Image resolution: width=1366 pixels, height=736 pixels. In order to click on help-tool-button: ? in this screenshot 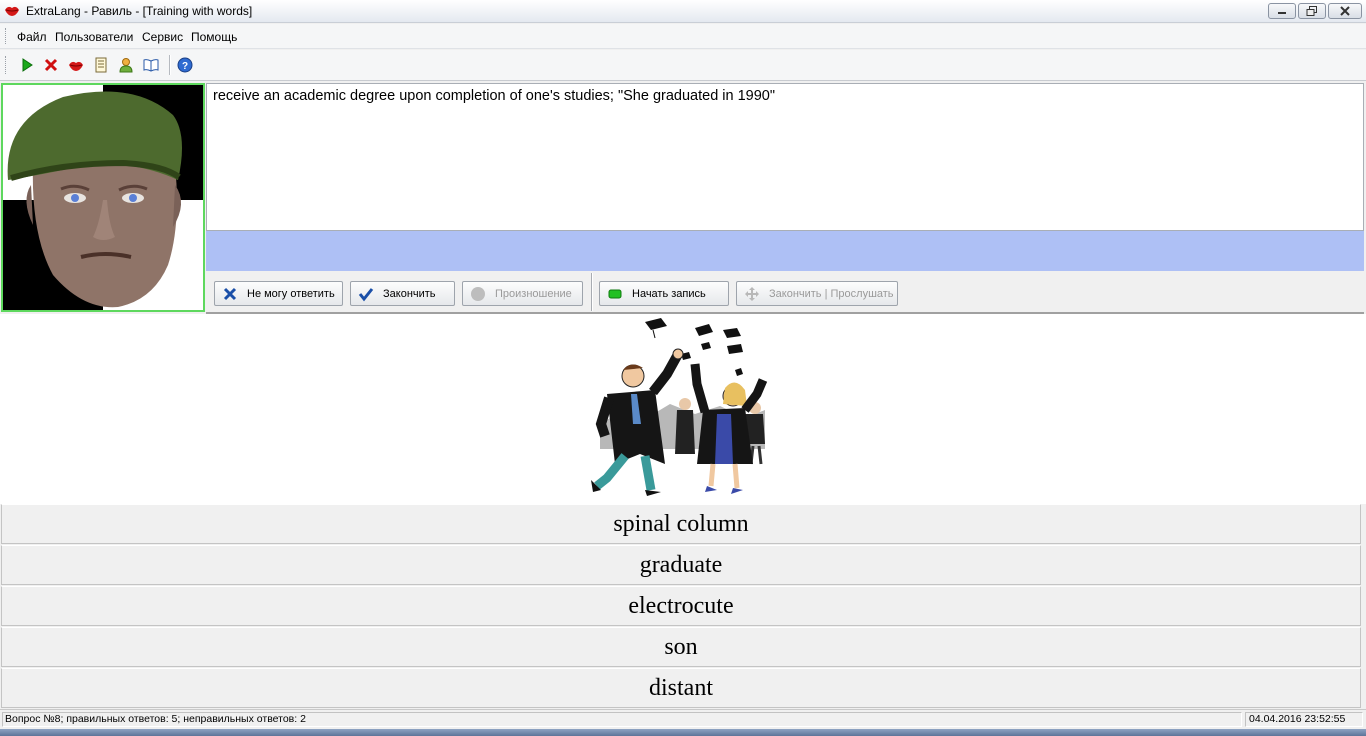, I will do `click(185, 65)`.